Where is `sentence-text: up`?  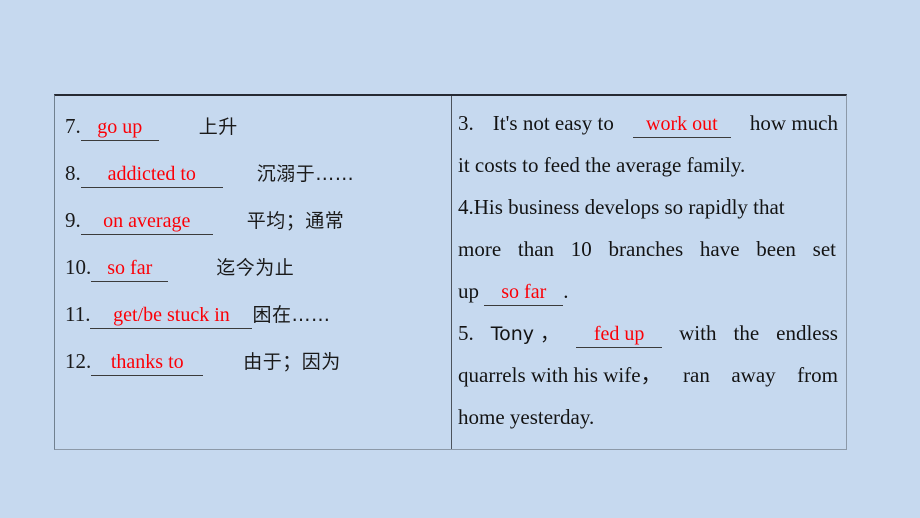 sentence-text: up is located at coordinates (468, 291).